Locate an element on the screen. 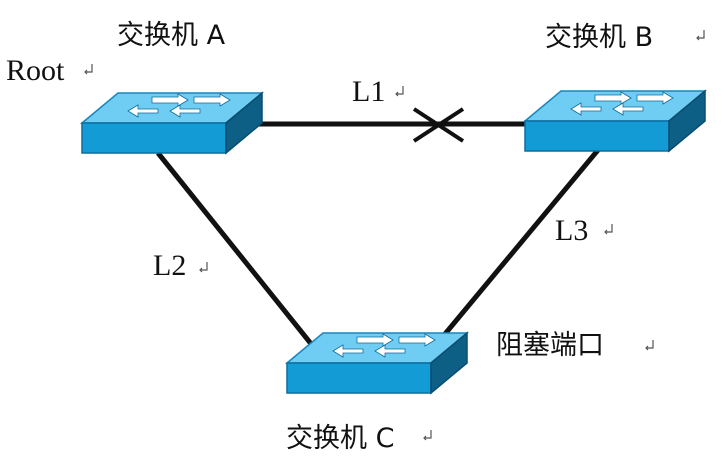 The width and height of the screenshot is (726, 463). return-mark-b is located at coordinates (700, 35).